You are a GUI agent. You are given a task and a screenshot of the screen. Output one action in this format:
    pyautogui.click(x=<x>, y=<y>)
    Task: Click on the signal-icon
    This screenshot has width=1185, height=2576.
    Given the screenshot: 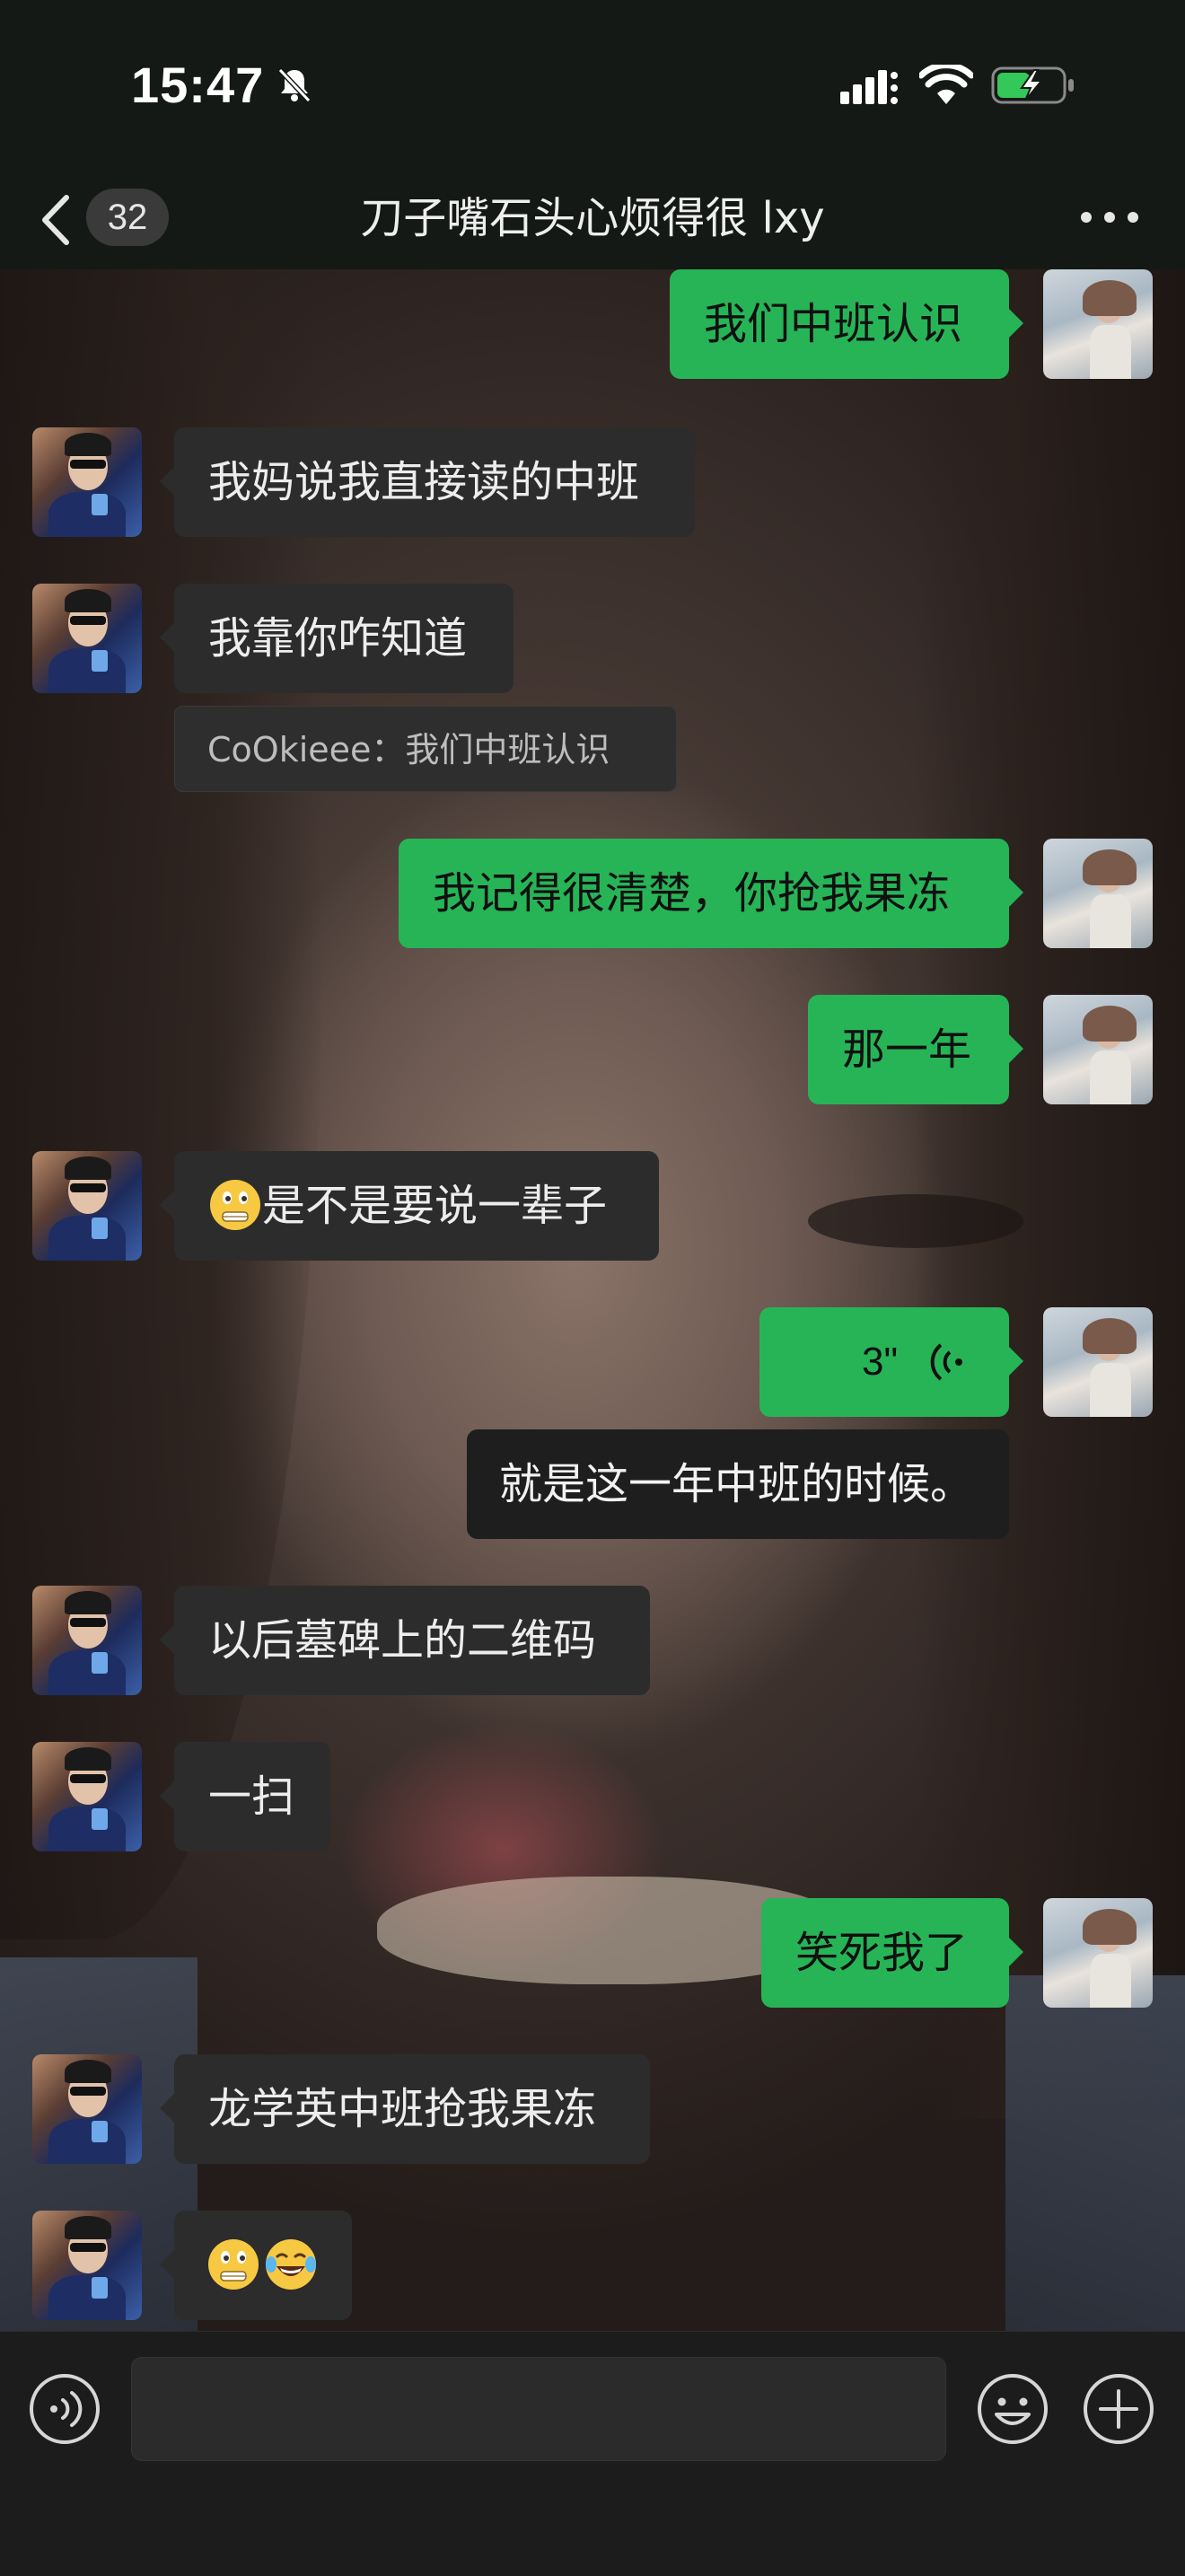 What is the action you would take?
    pyautogui.click(x=869, y=87)
    